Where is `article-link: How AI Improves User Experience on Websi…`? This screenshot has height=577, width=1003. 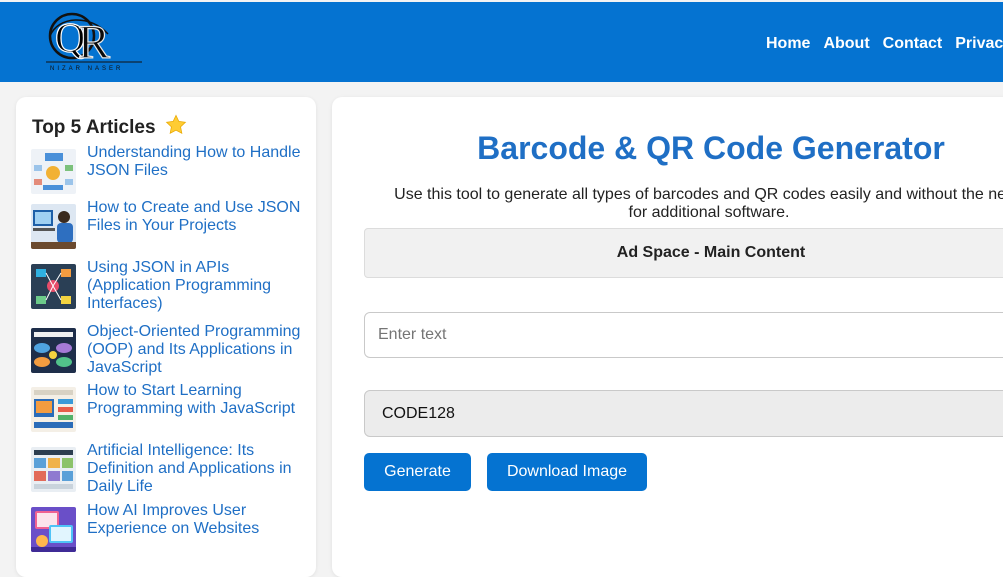 article-link: How AI Improves User Experience on Websi… is located at coordinates (197, 520).